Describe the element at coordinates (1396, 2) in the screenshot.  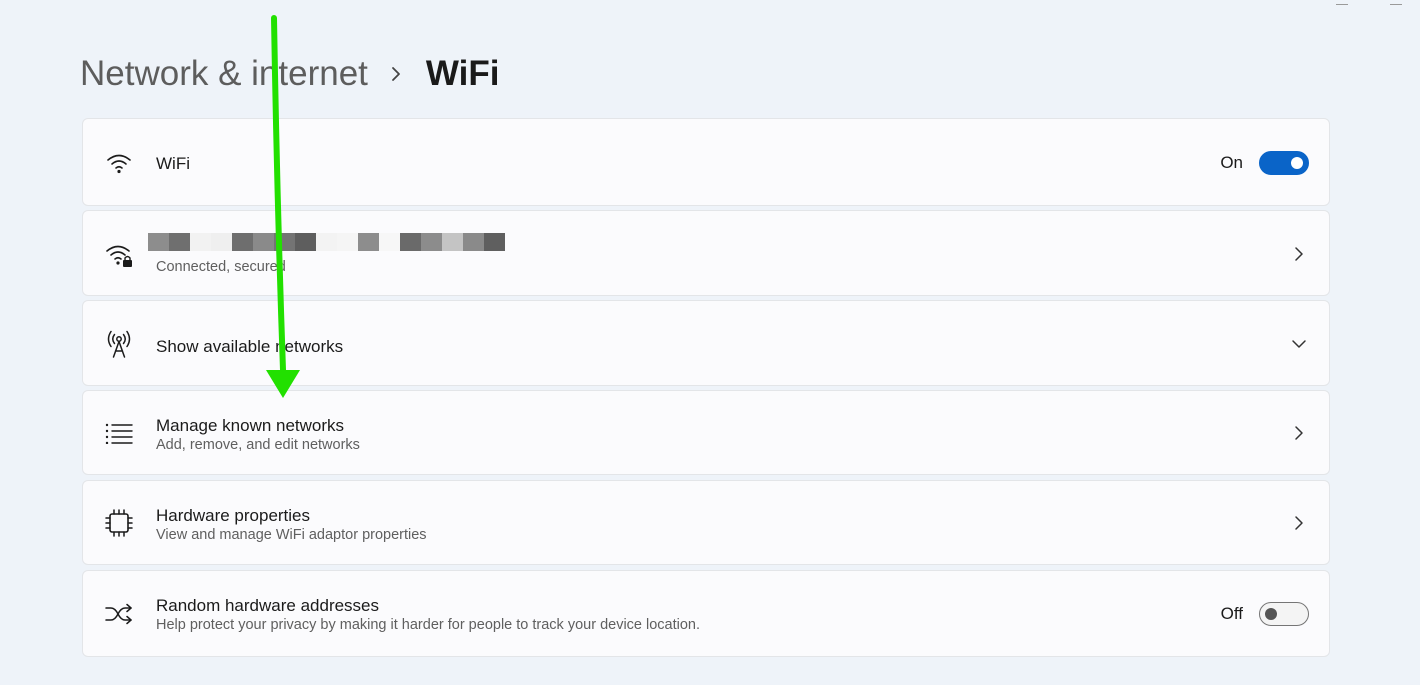
I see `restore-icon` at that location.